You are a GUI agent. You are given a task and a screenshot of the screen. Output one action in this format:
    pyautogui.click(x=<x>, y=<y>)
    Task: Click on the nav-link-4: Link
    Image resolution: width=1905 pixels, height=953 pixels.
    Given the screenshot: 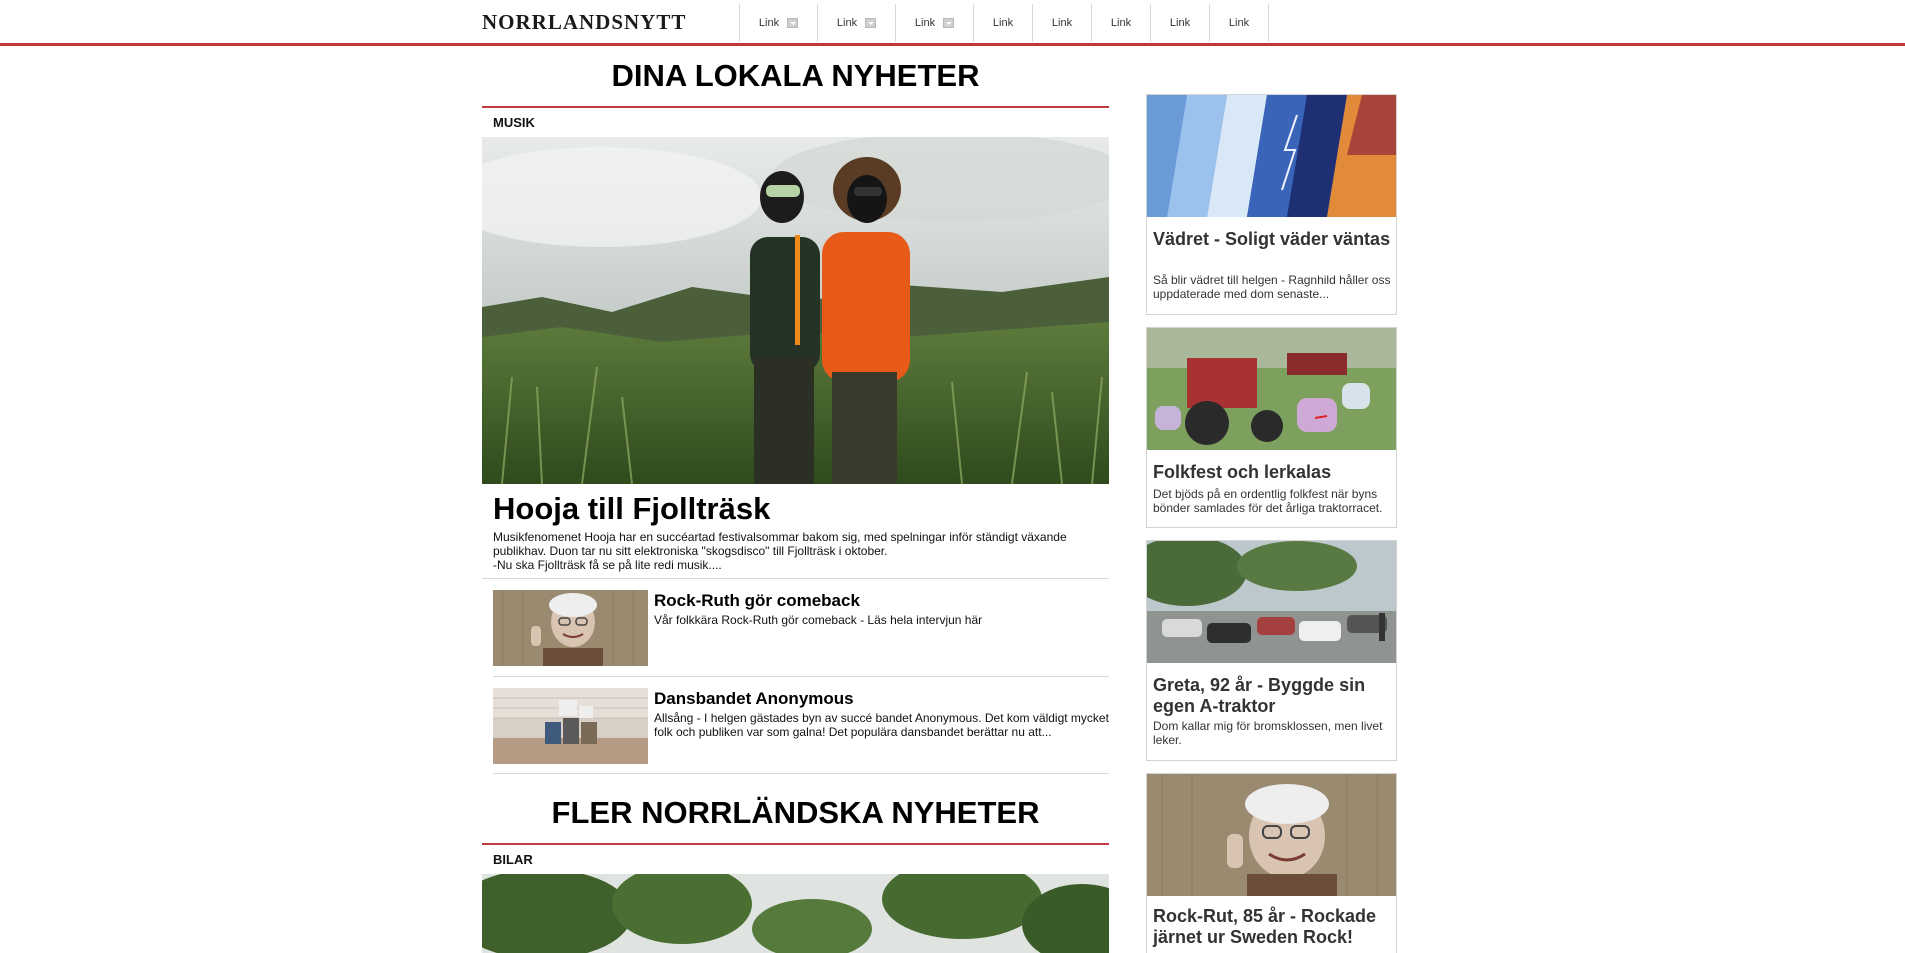 What is the action you would take?
    pyautogui.click(x=1003, y=23)
    